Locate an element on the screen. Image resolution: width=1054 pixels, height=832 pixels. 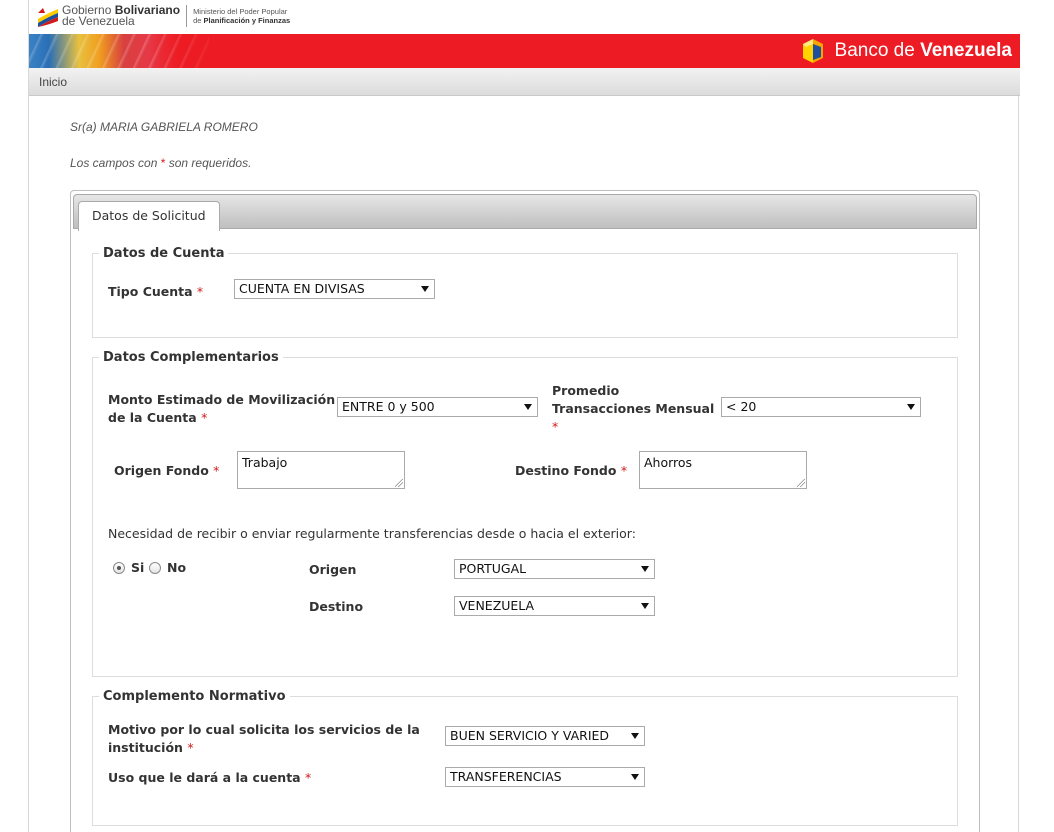
tab-datos-de-solicitud: Datos de Solicitud is located at coordinates (149, 216).